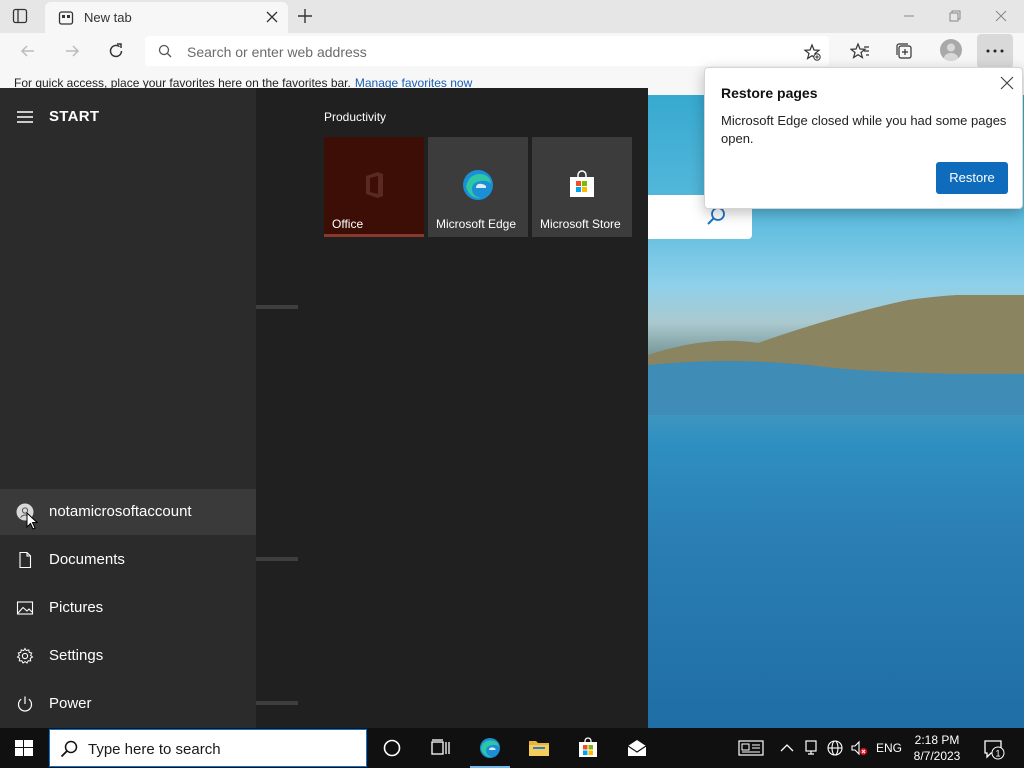 This screenshot has width=1024, height=768. Describe the element at coordinates (305, 16) in the screenshot. I see `new-tab-button` at that location.